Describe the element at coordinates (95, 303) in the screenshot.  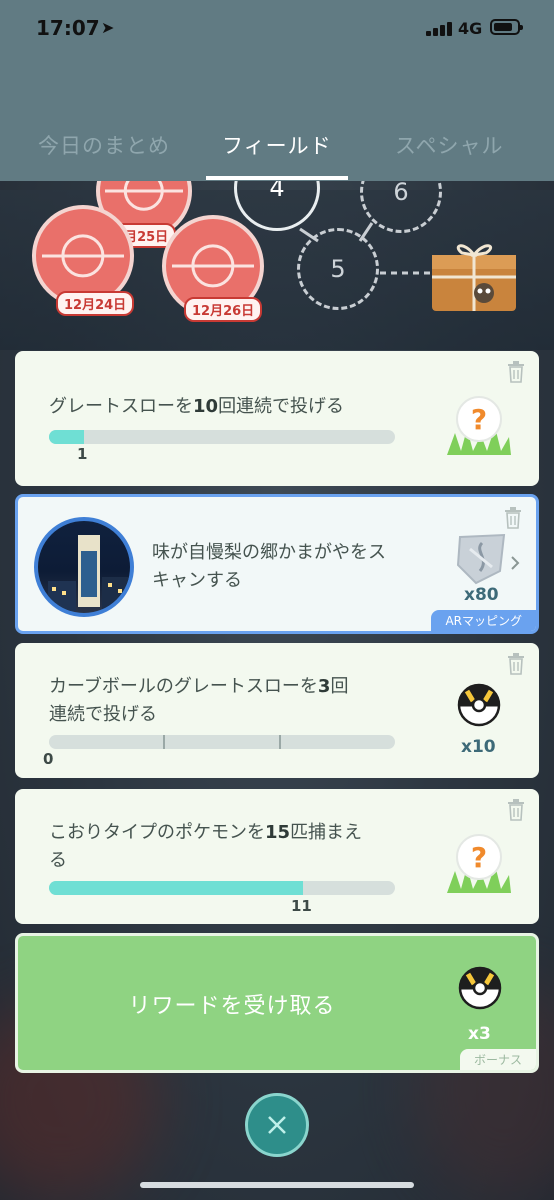
I see `stamp-date-label: 12月24日` at that location.